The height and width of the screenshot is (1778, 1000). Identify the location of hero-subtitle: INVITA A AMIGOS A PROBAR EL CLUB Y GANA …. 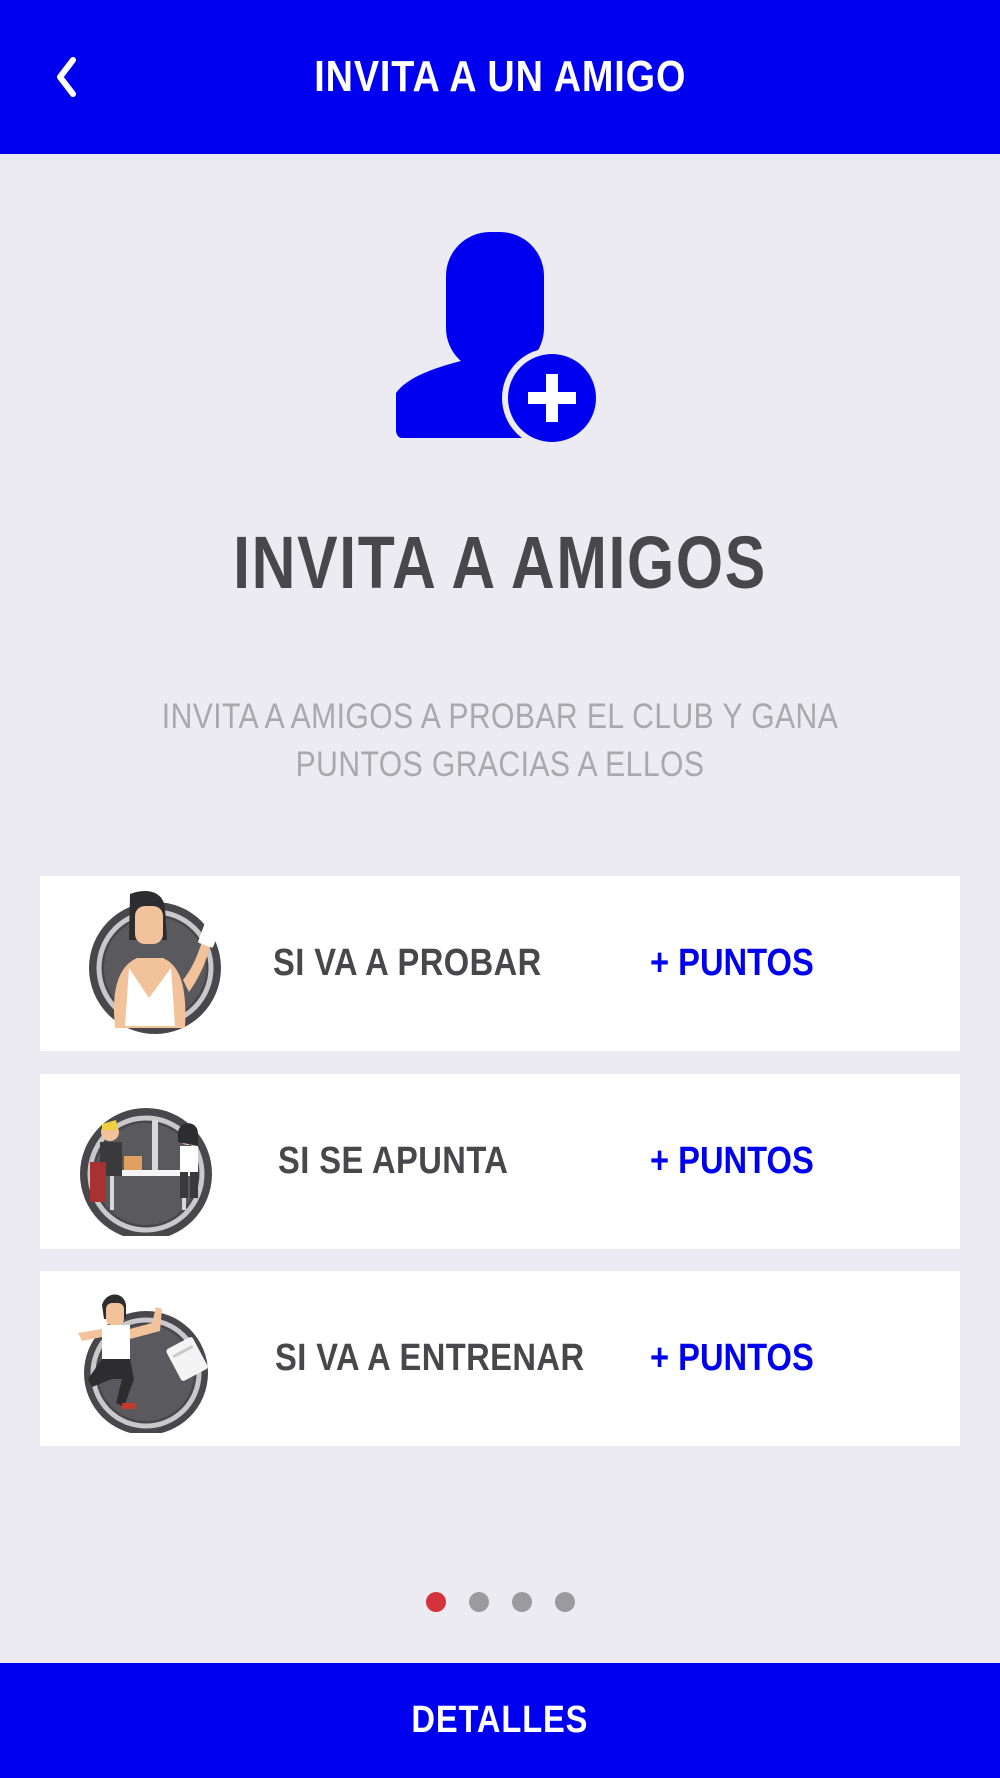
(500, 740).